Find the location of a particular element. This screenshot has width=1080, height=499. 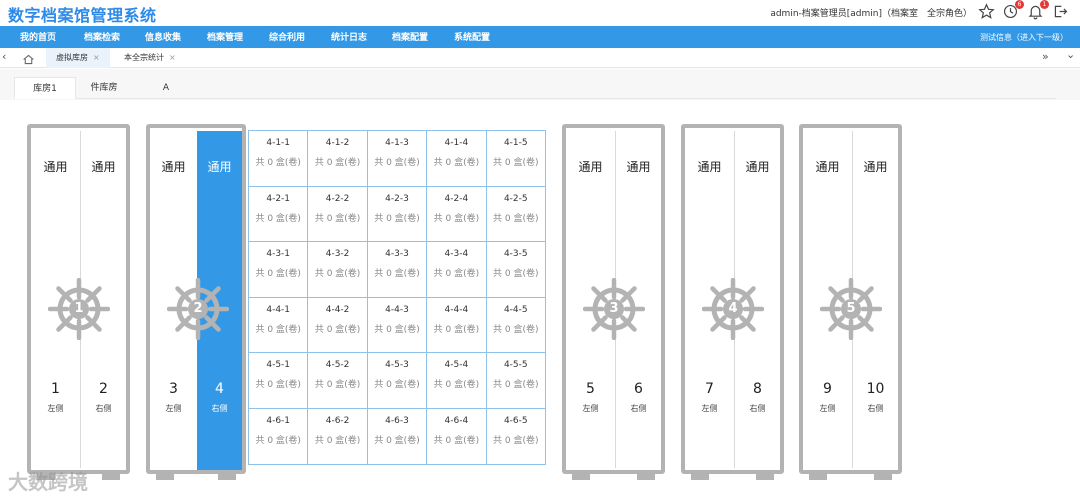

shelf-cell: 4-1-3 共 0 盒(卷) is located at coordinates (397, 158).